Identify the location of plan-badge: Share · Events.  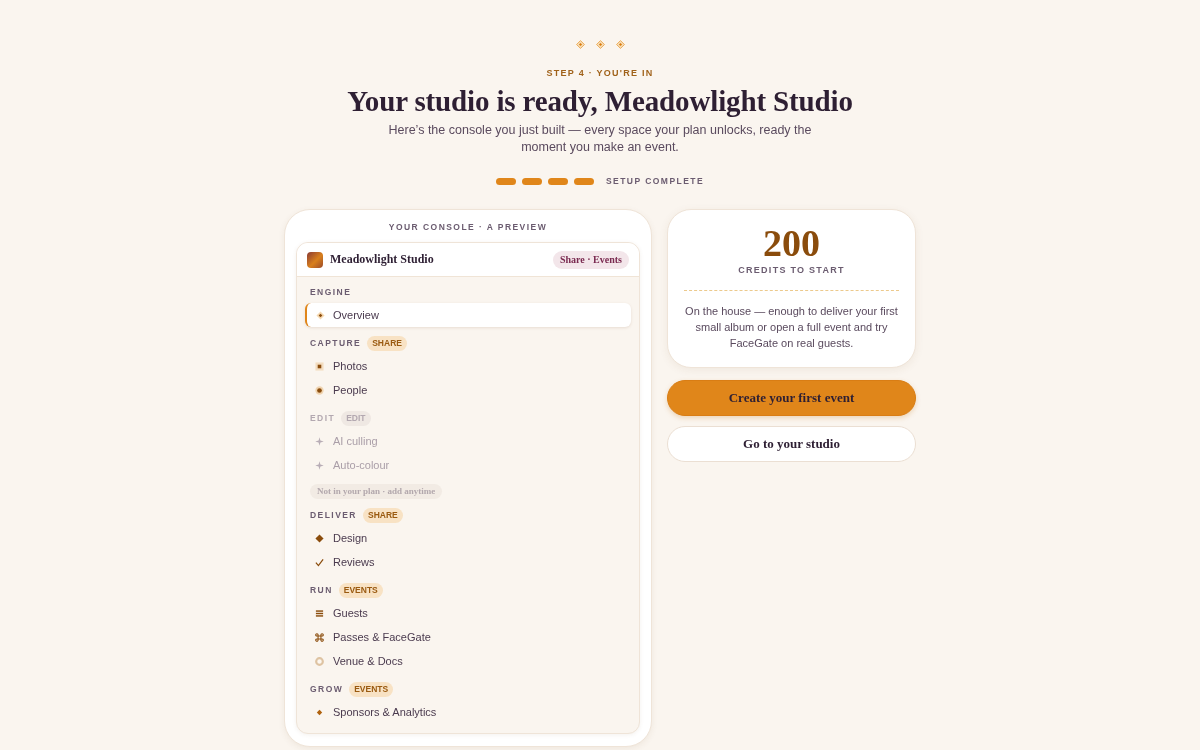
(590, 259).